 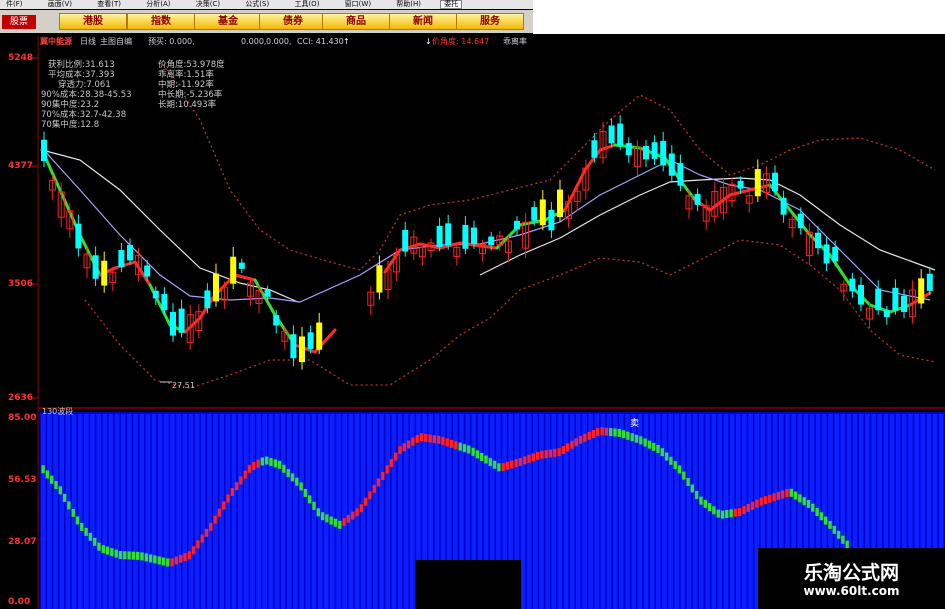 I want to click on stat-value: -5.236率, so click(x=204, y=95).